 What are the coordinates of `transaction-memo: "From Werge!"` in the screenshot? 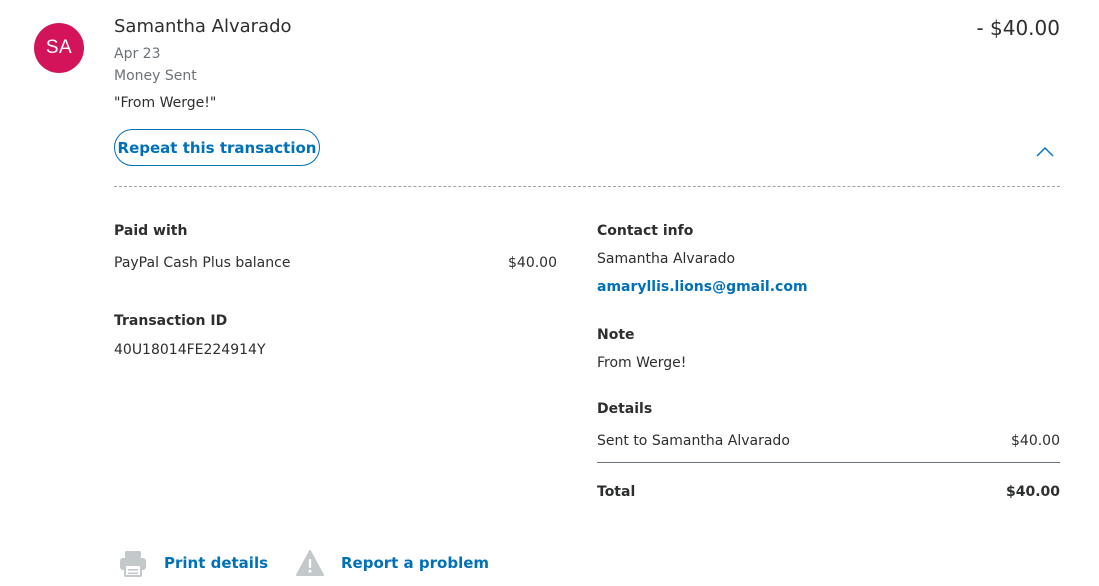 It's located at (165, 103).